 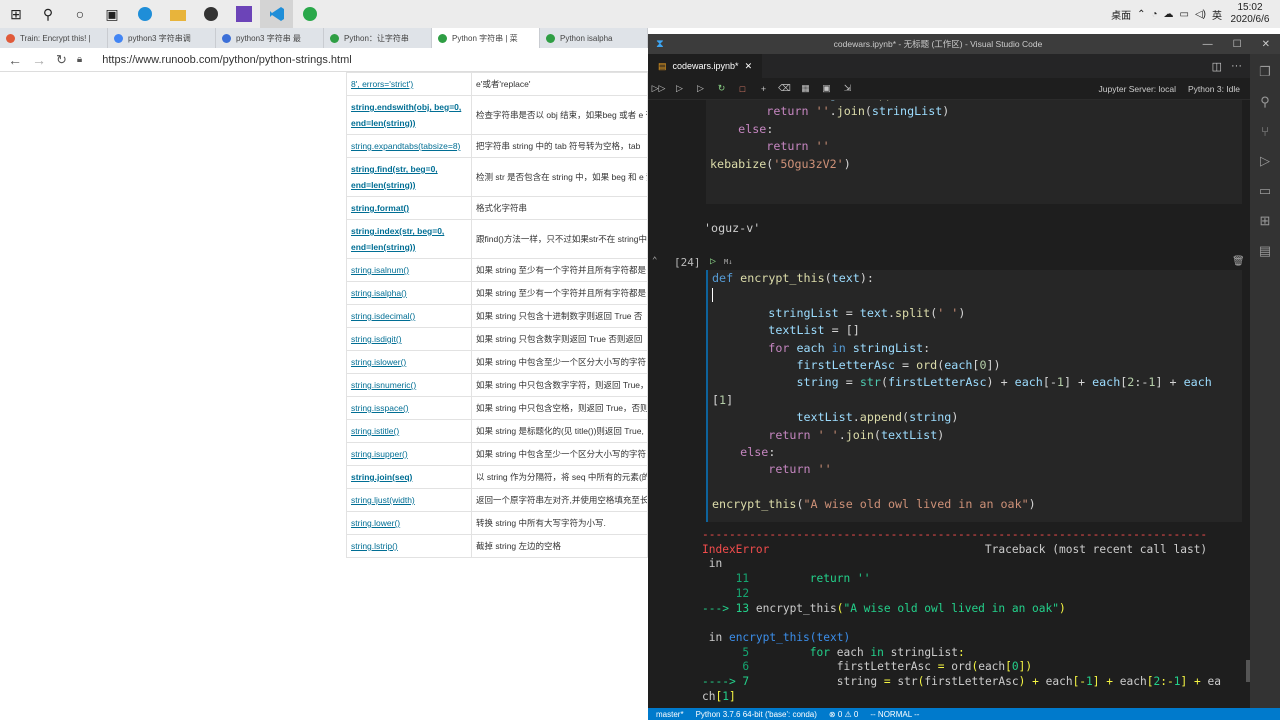 I want to click on cortana-icon: ○, so click(x=80, y=14).